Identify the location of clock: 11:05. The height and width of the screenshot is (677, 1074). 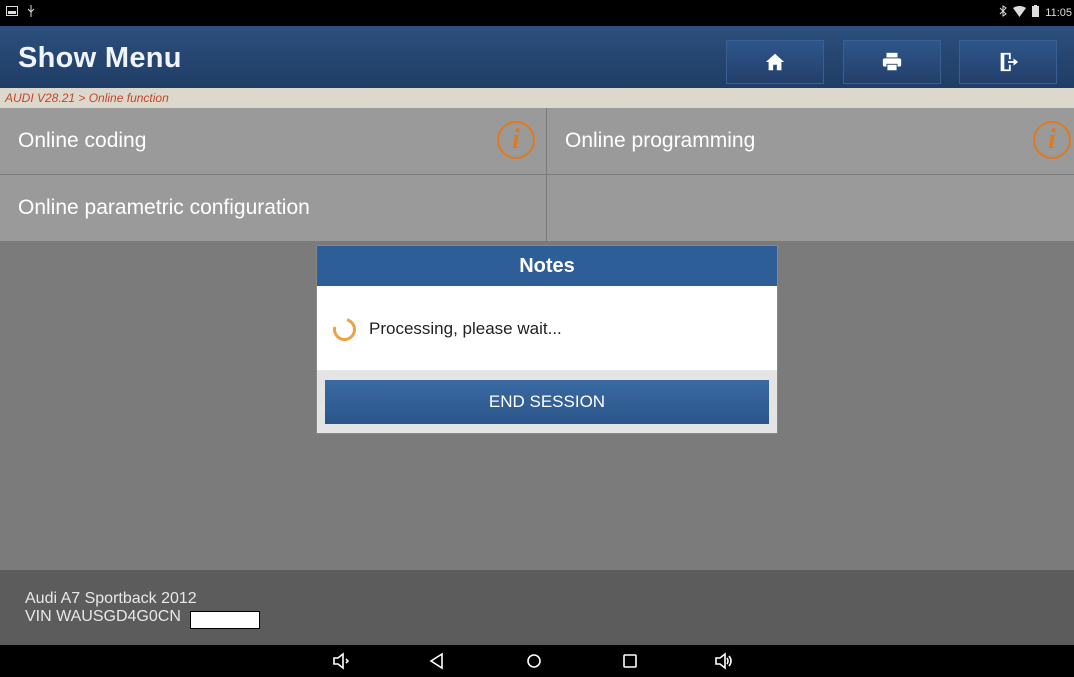
(1058, 12).